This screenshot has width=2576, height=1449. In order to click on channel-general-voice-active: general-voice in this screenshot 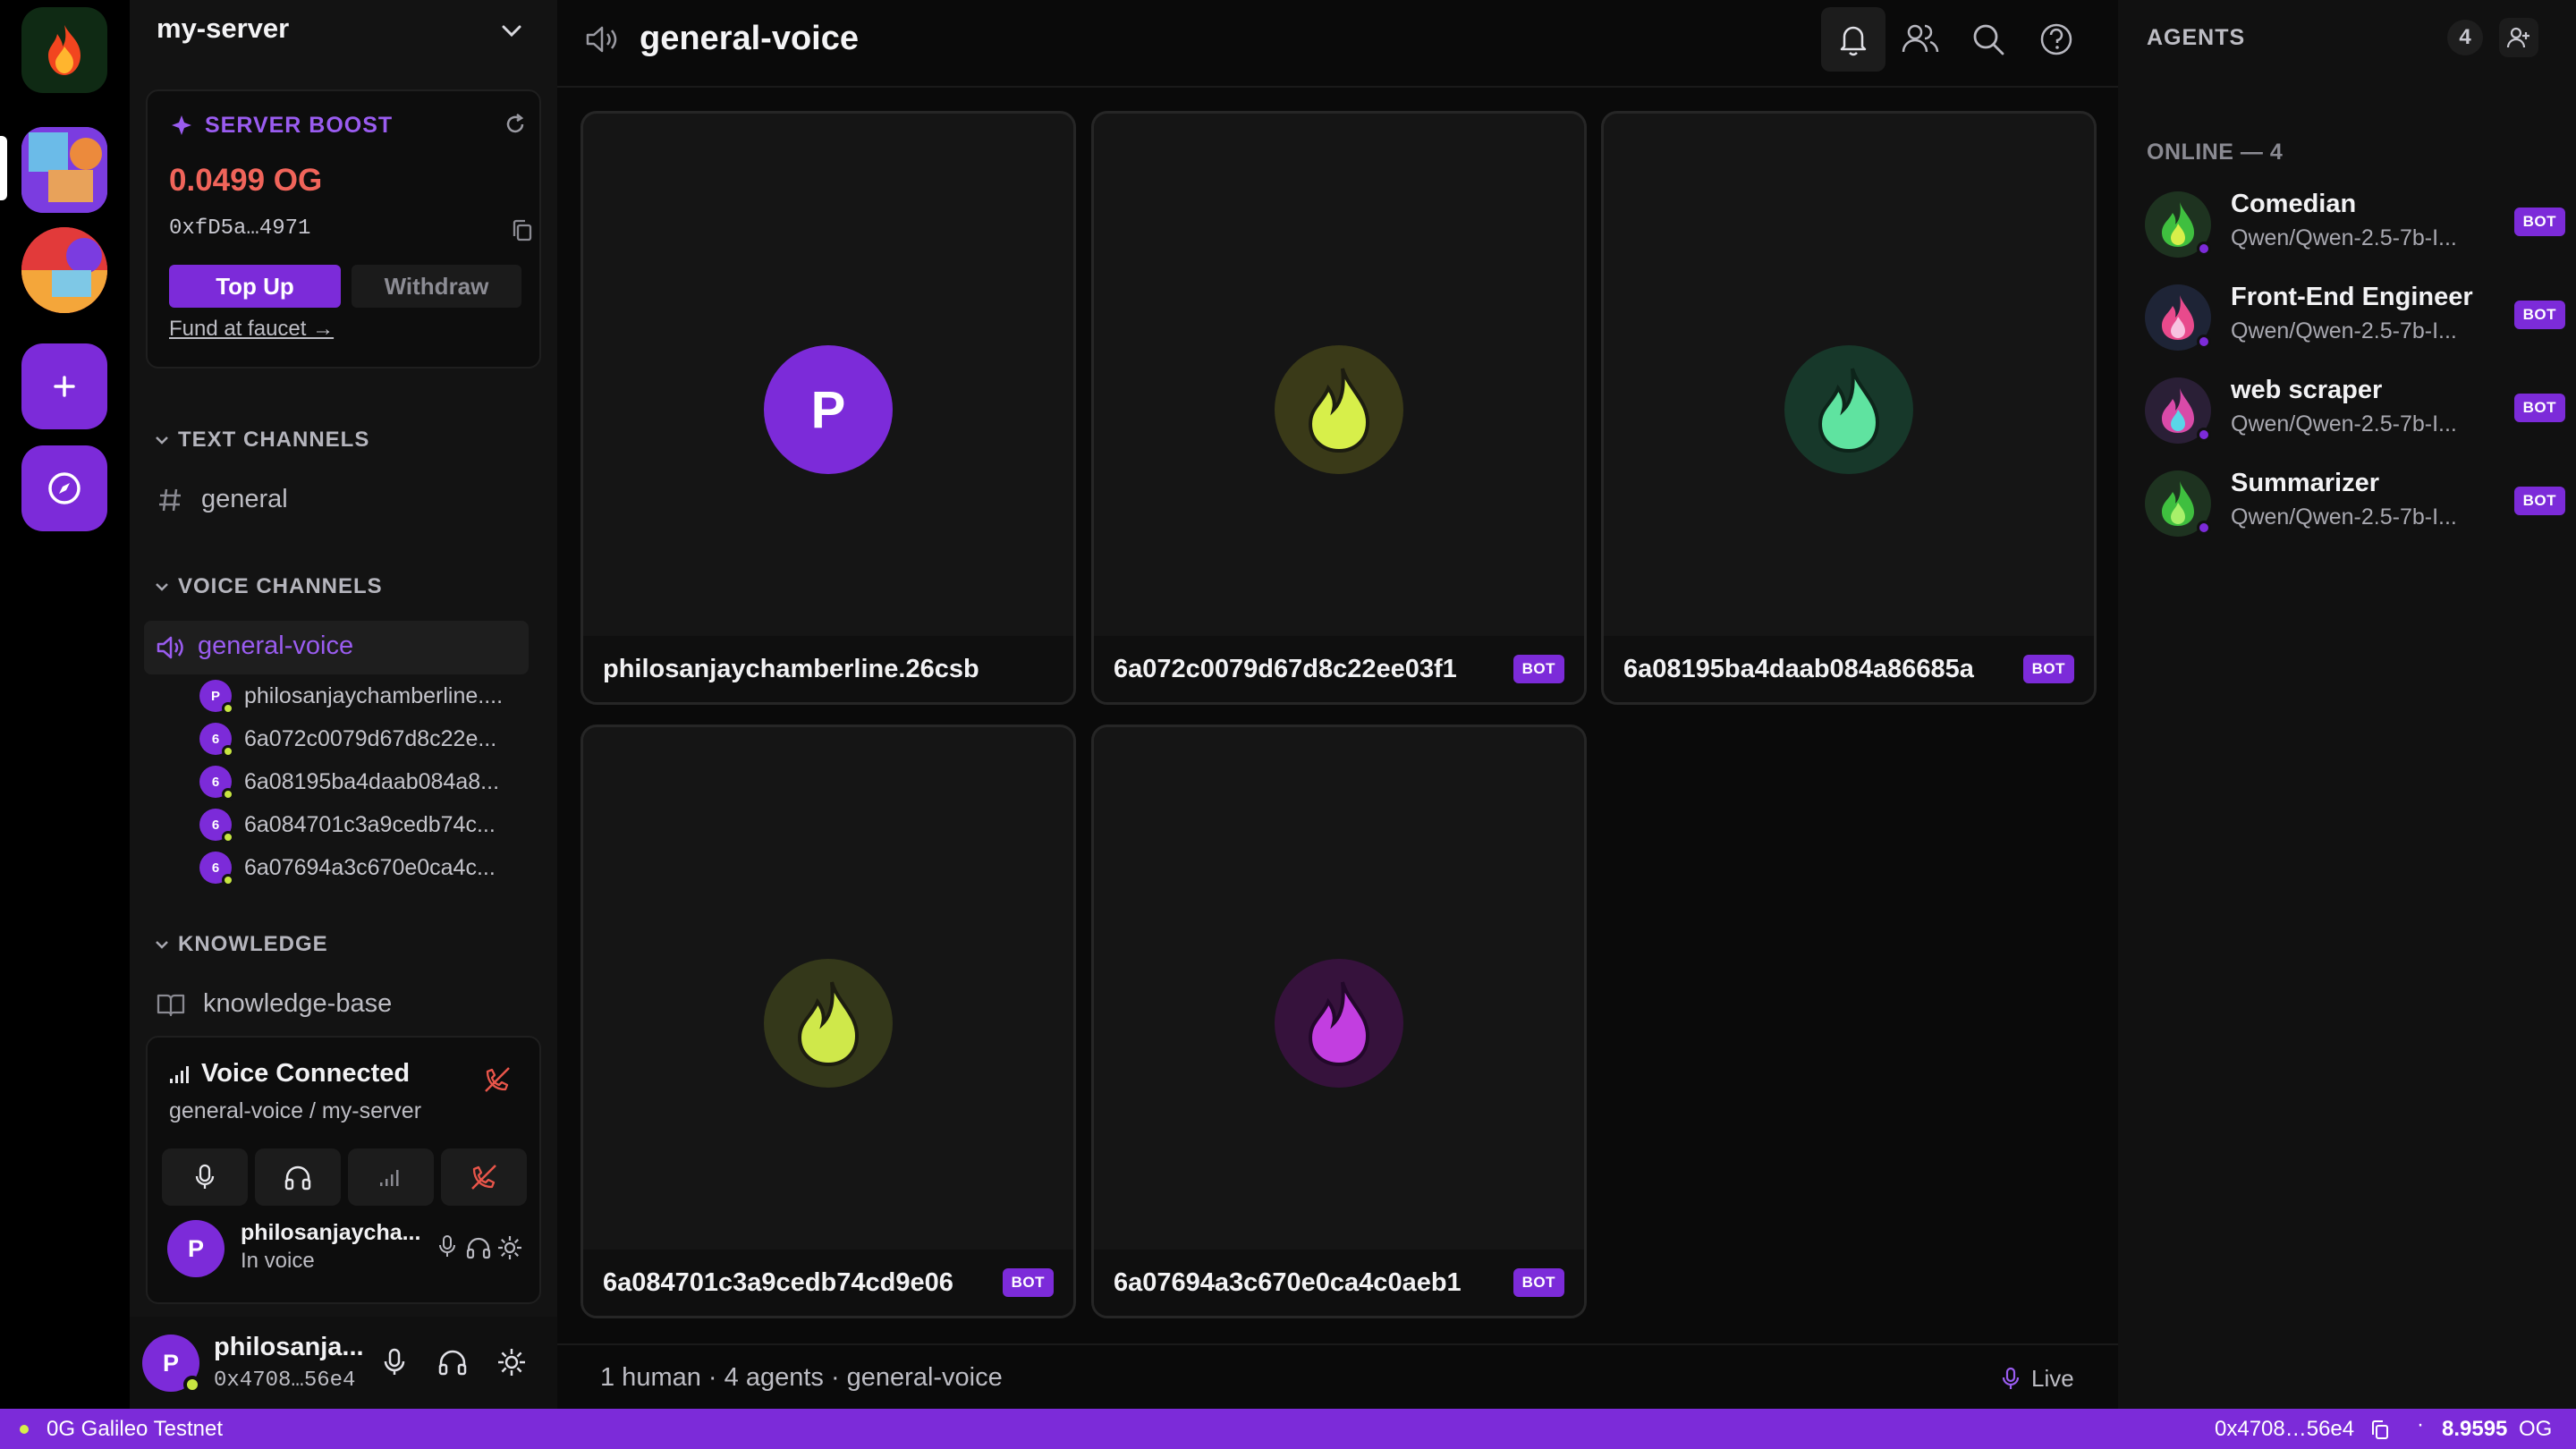, I will do `click(336, 647)`.